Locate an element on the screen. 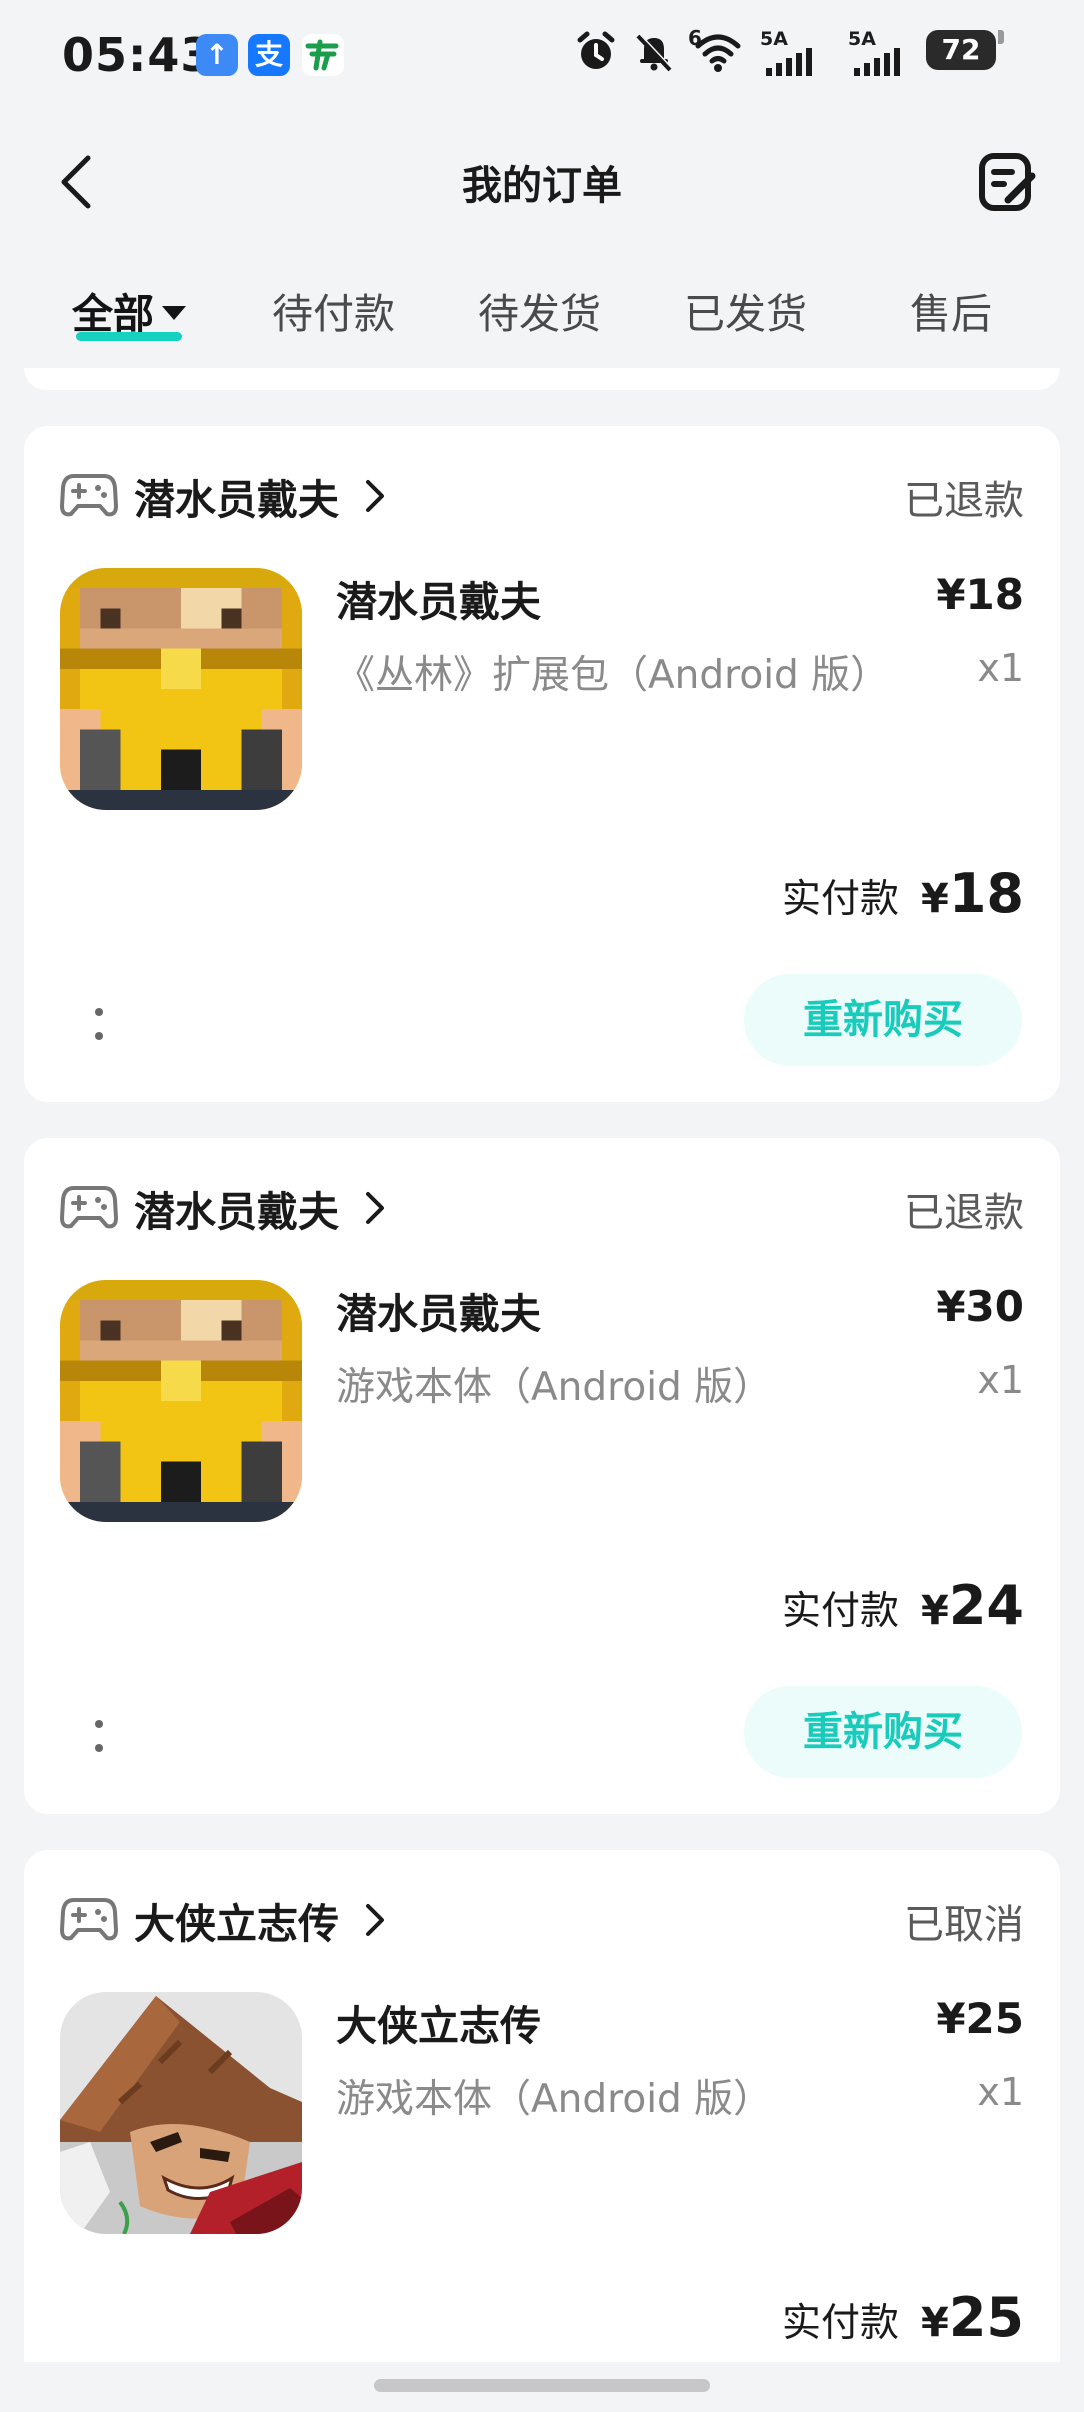 The image size is (1084, 2412). active-tab-indicator is located at coordinates (129, 336).